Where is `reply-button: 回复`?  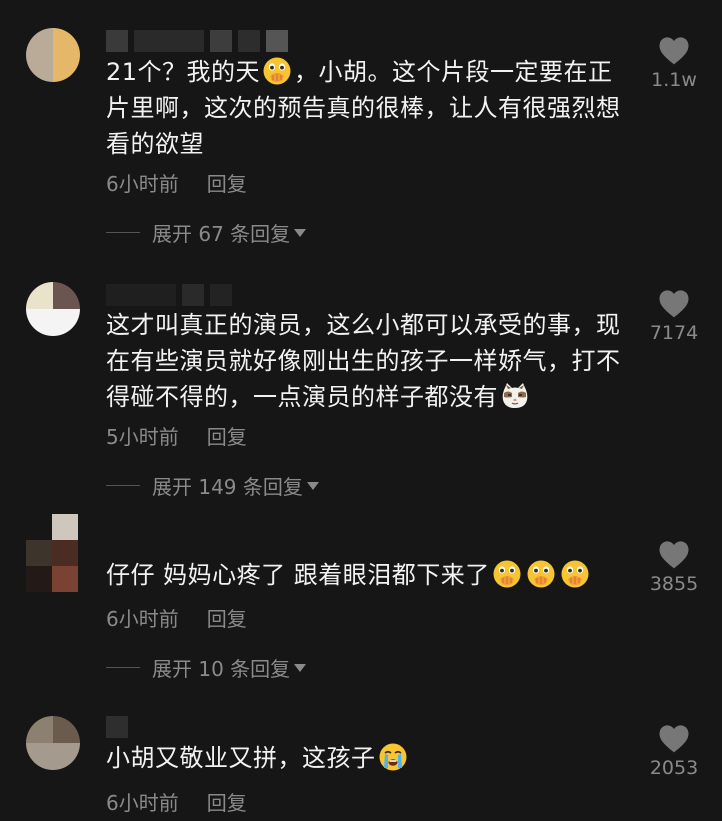 reply-button: 回复 is located at coordinates (227, 801).